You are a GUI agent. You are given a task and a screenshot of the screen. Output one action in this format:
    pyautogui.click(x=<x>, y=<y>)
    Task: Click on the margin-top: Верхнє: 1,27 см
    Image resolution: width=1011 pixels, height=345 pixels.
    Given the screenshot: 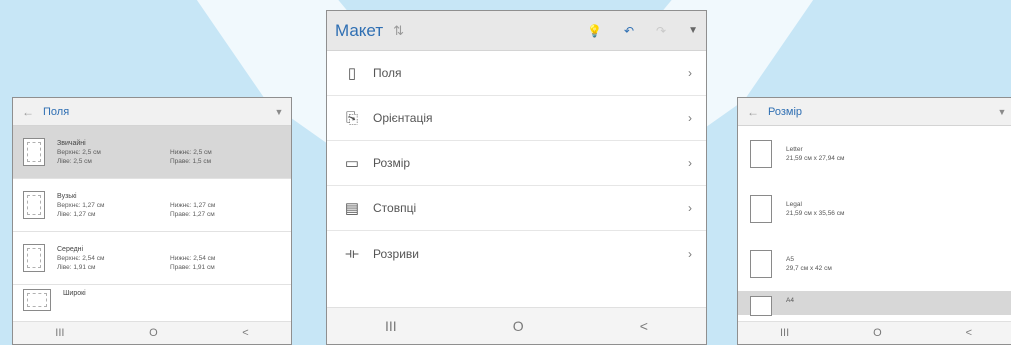 What is the action you would take?
    pyautogui.click(x=81, y=205)
    